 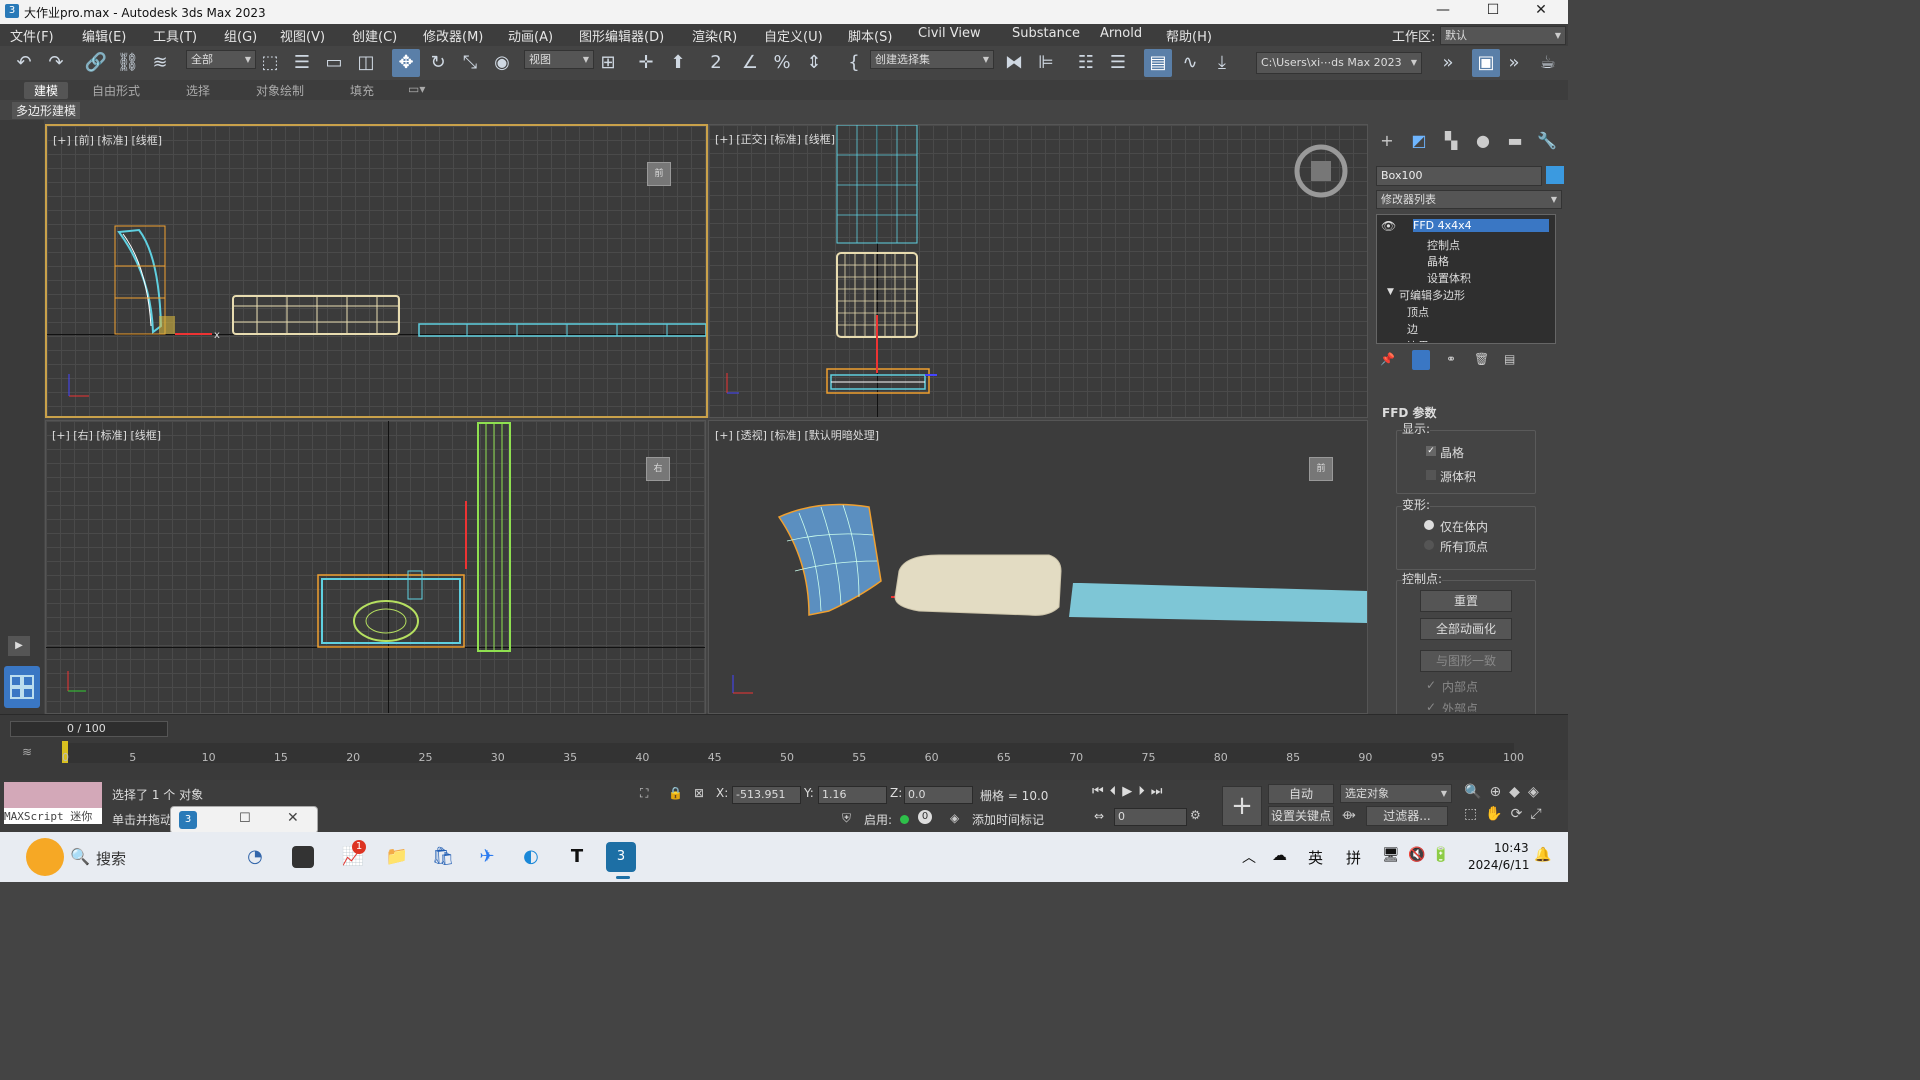 What do you see at coordinates (80, 856) in the screenshot?
I see `search-icon: 🔍` at bounding box center [80, 856].